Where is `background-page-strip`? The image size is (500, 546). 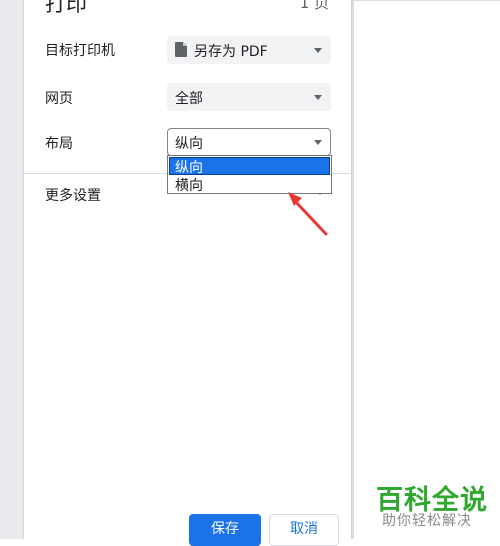
background-page-strip is located at coordinates (12, 269).